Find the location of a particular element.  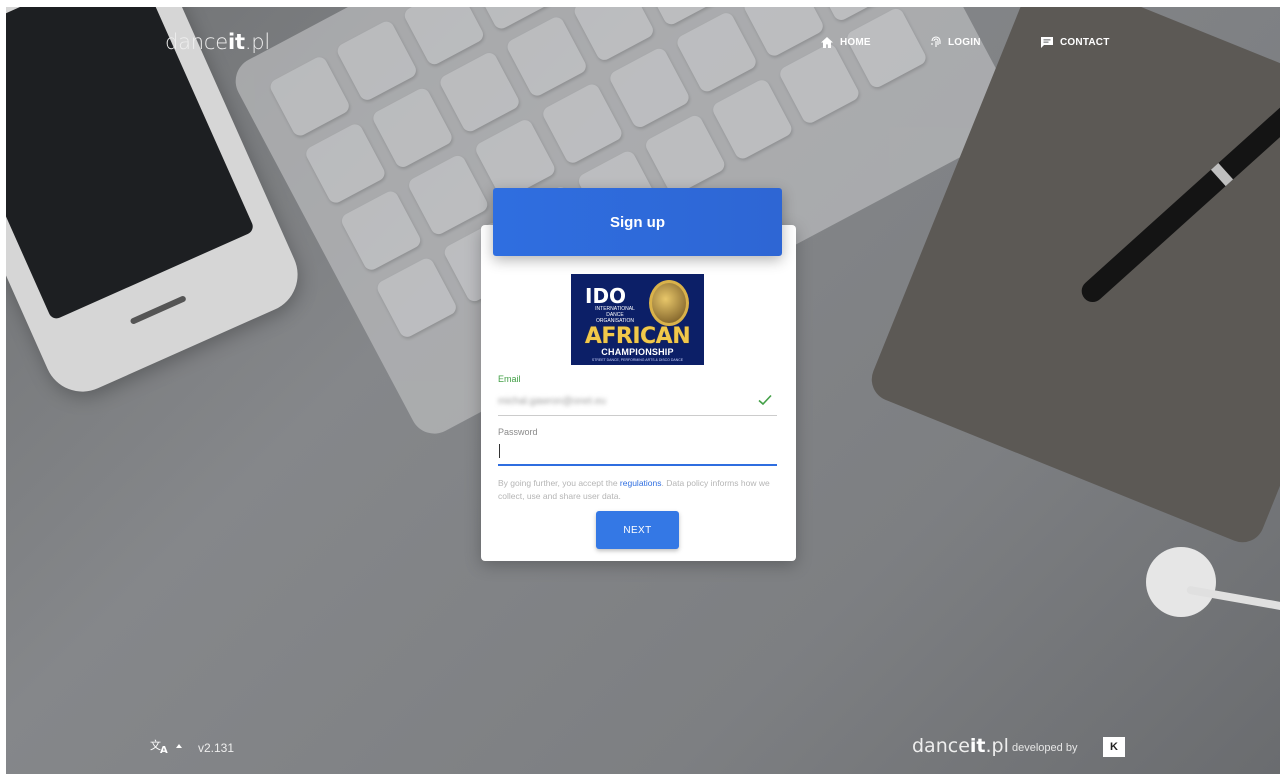

signup-title: Sign up is located at coordinates (637, 222).